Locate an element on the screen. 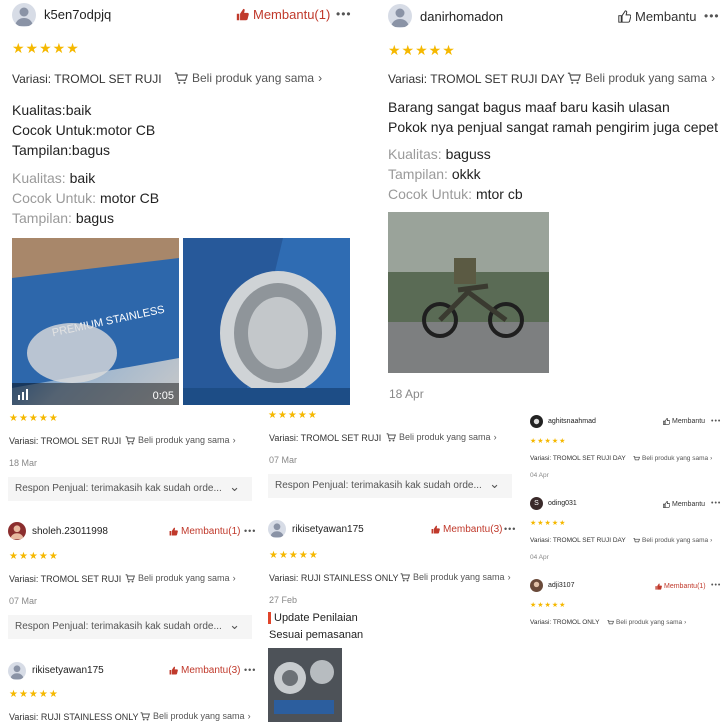 This screenshot has width=726, height=726. thumbs-up-icon is located at coordinates (666, 504).